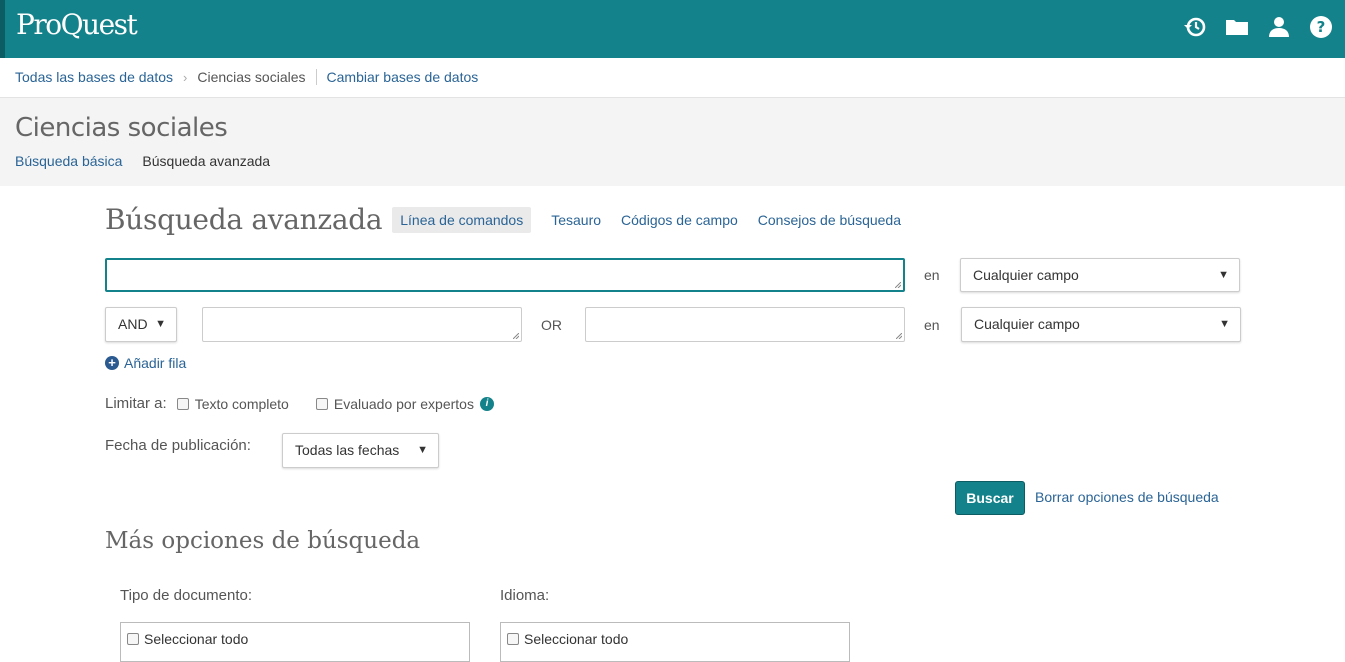  I want to click on field-codes-link: Códigos de campo, so click(679, 220).